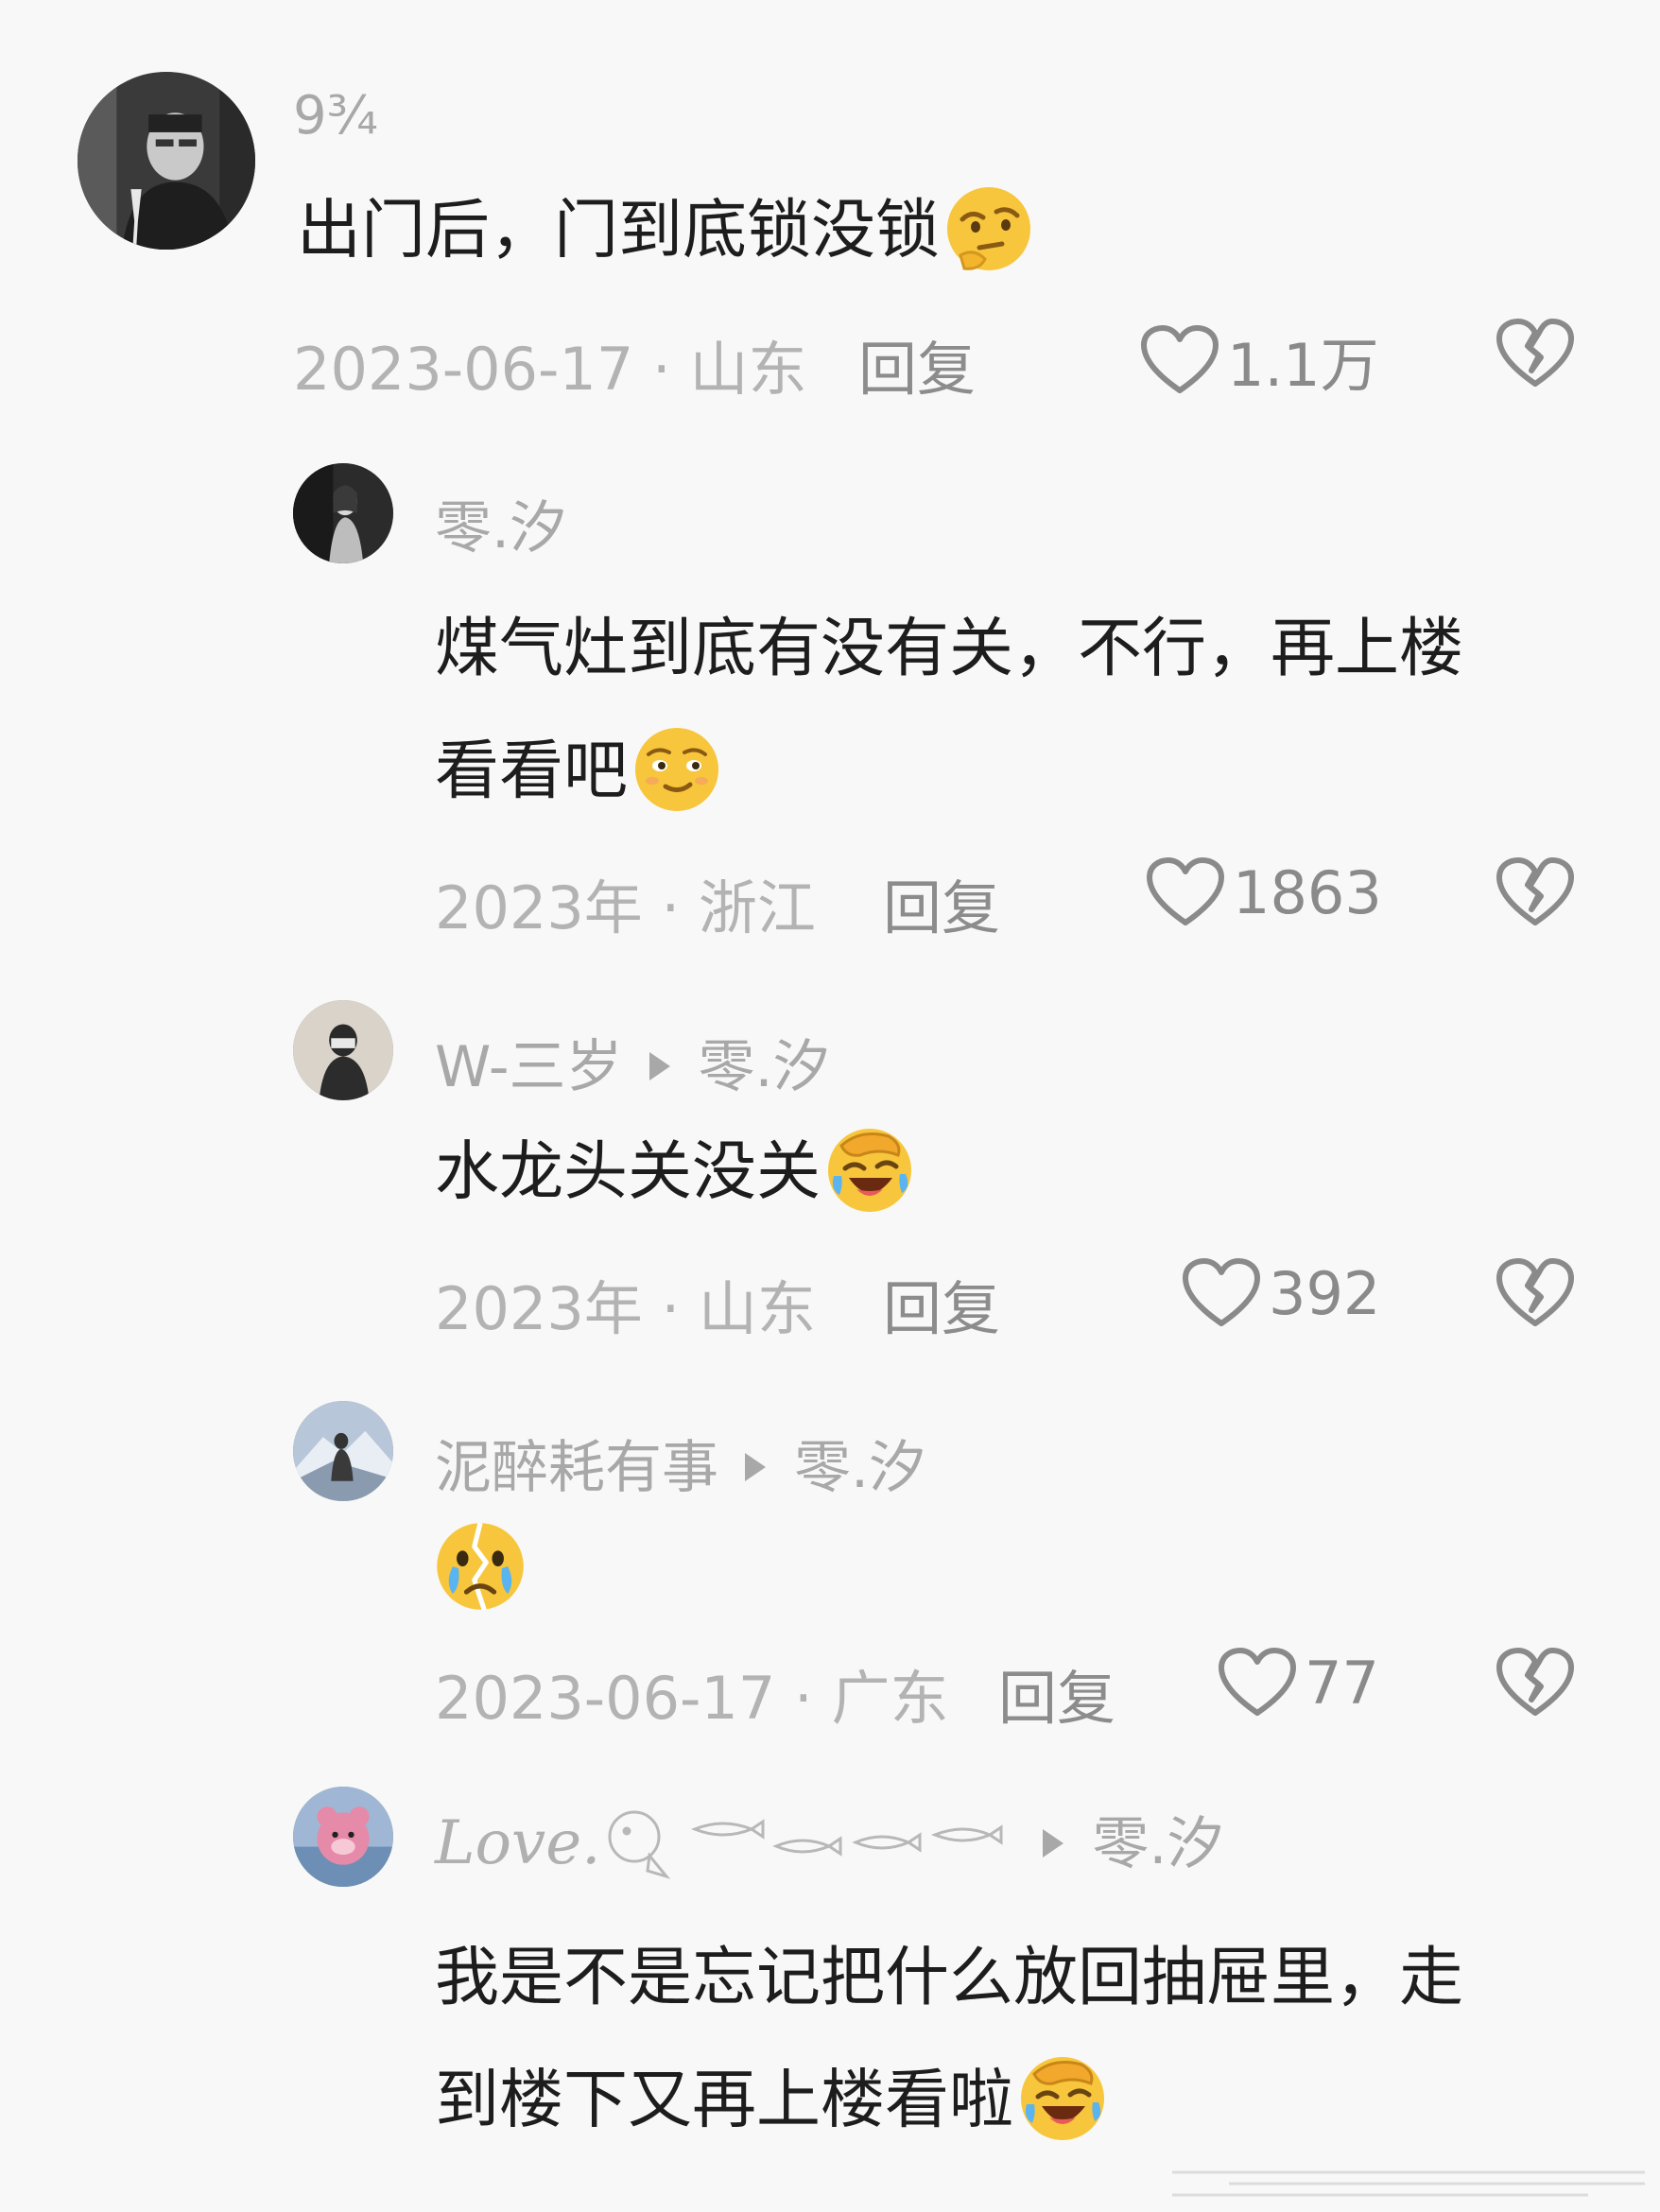 The width and height of the screenshot is (1660, 2212). I want to click on username: 零.汐, so click(501, 523).